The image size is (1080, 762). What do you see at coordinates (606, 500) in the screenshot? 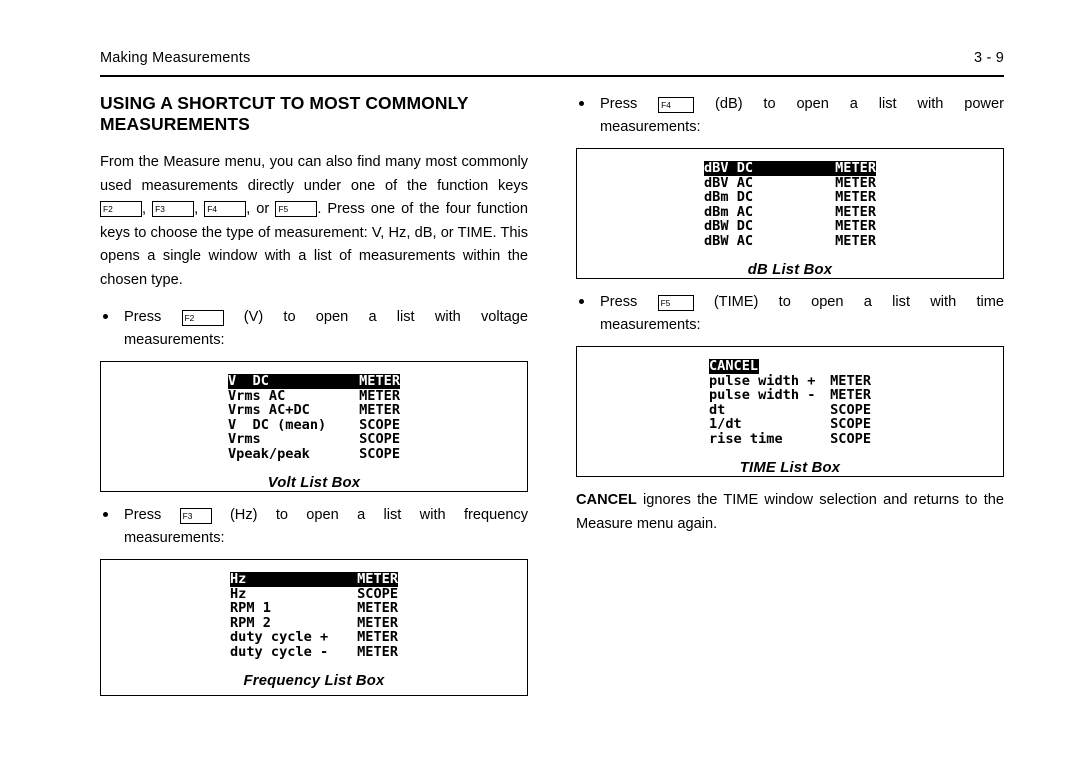
I see `cancel-note-keyword: CANCEL` at bounding box center [606, 500].